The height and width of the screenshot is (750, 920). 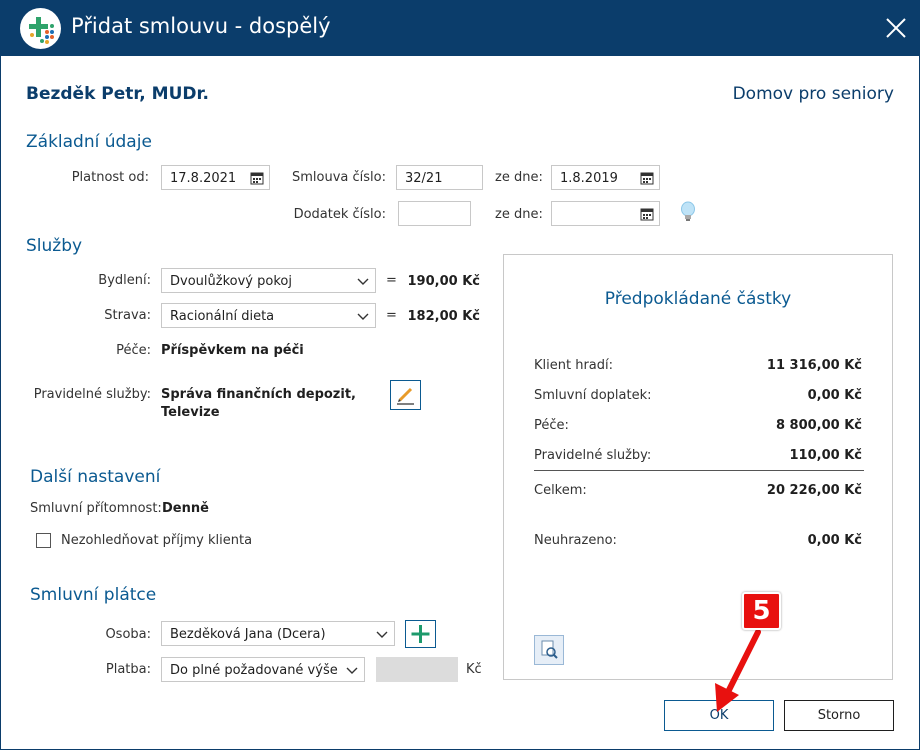 I want to click on pencil-icon, so click(x=405, y=396).